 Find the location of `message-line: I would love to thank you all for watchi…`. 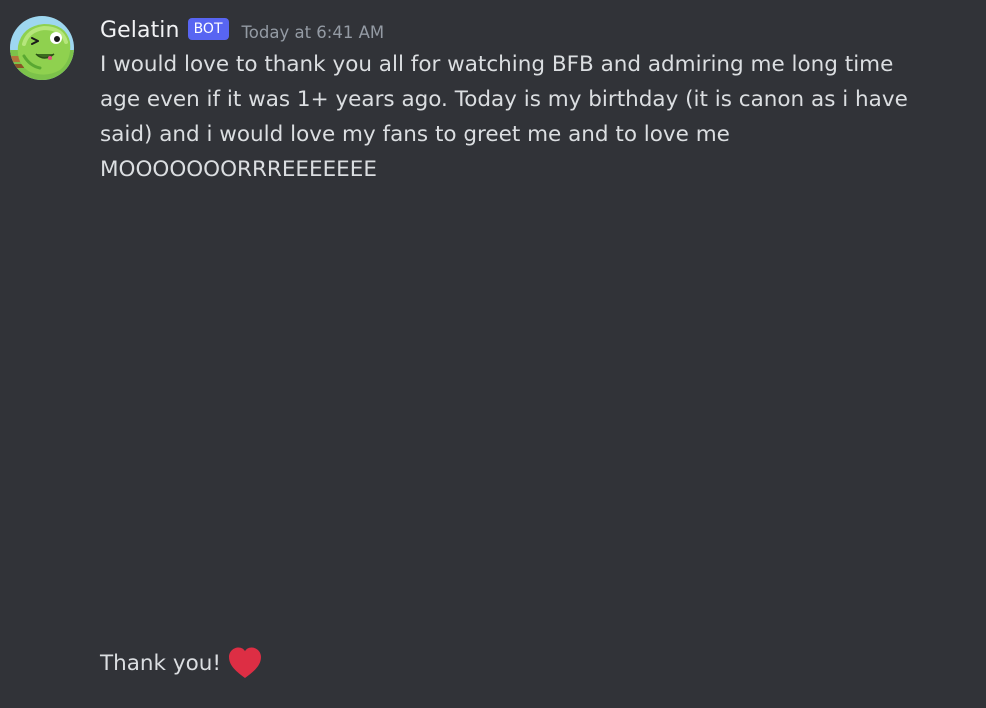

message-line: I would love to thank you all for watchi… is located at coordinates (497, 64).